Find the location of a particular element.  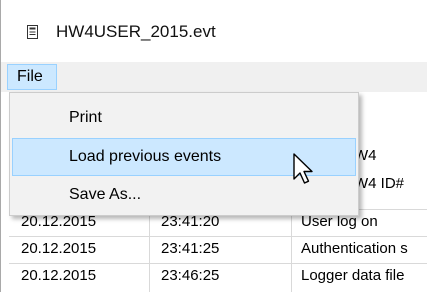

menu-item-print: Print is located at coordinates (184, 118).